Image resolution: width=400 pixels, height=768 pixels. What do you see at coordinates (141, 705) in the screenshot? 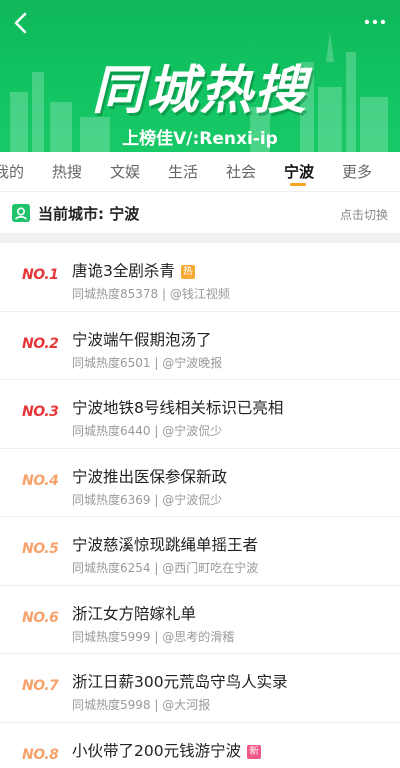
I see `item-meta: 同城热度5998 | @大河报` at bounding box center [141, 705].